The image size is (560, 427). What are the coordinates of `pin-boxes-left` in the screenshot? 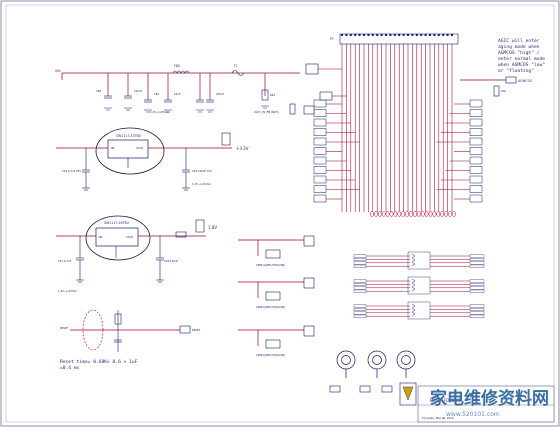 It's located at (320, 151).